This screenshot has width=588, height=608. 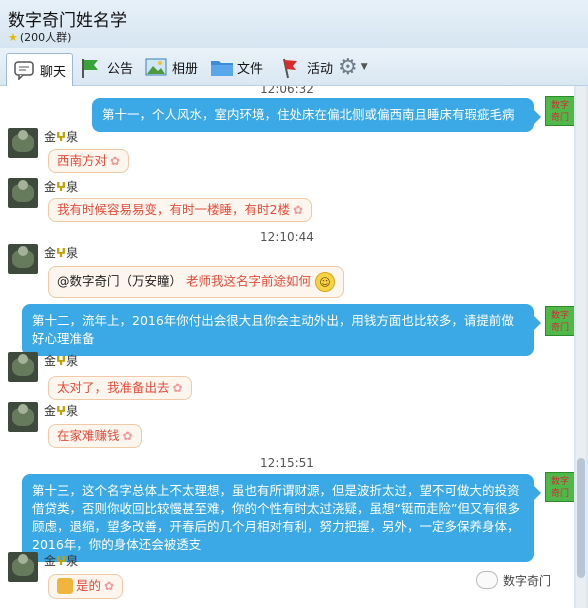 I want to click on folder-icon, so click(x=221, y=67).